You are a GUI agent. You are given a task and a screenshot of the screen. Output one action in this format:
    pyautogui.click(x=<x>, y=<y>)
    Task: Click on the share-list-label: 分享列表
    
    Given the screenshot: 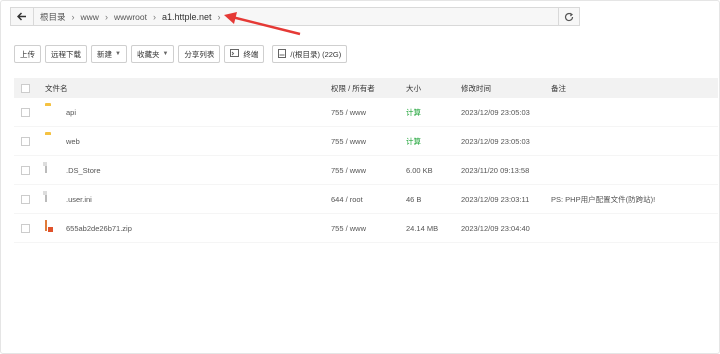 What is the action you would take?
    pyautogui.click(x=199, y=54)
    